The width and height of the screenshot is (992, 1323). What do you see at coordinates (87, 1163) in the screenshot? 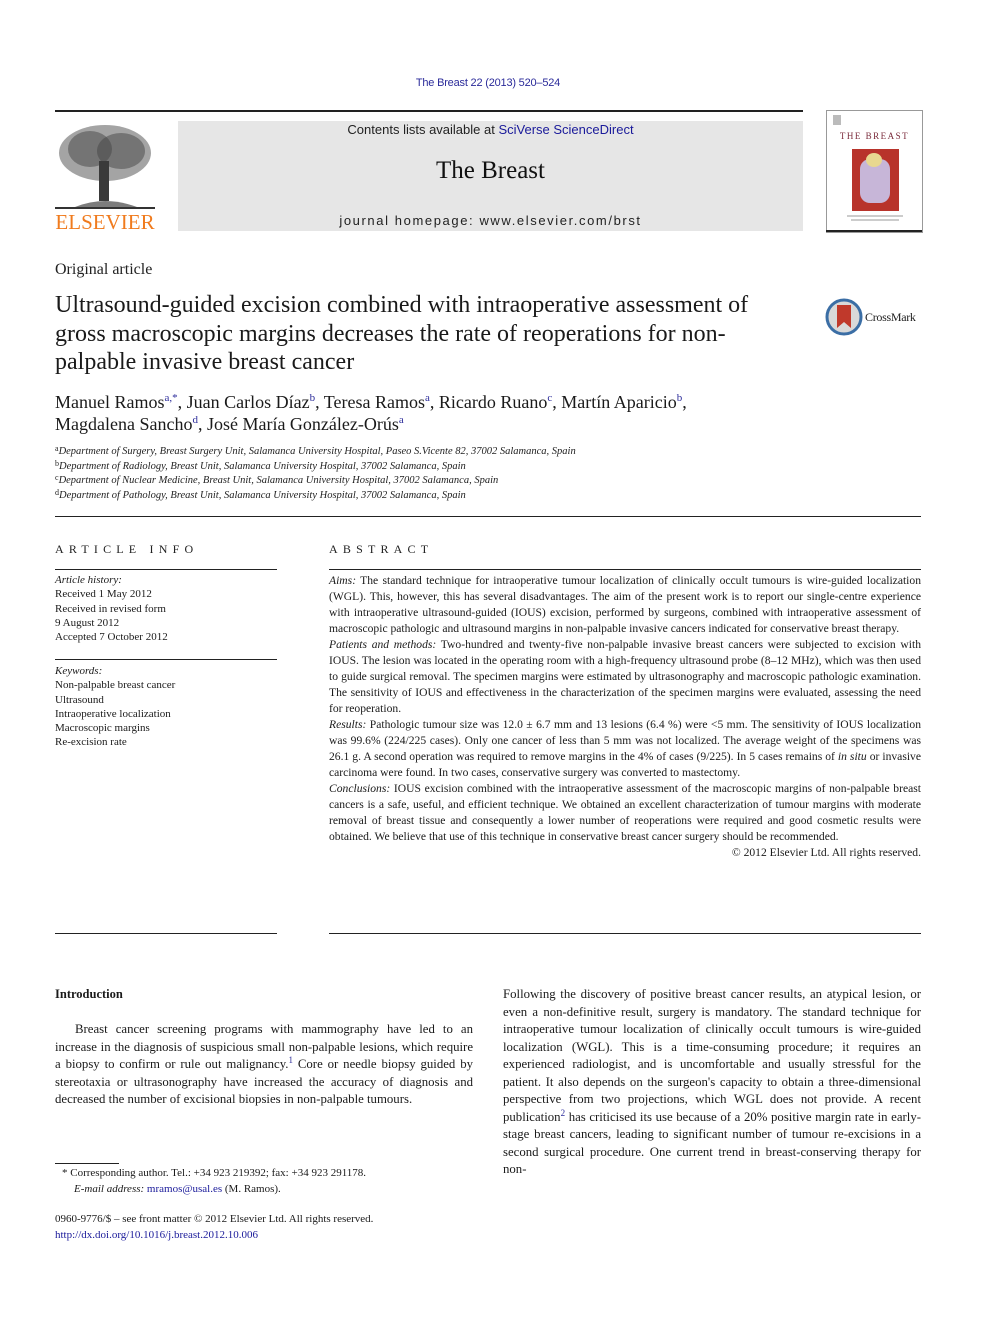
I see `footnote-rule` at bounding box center [87, 1163].